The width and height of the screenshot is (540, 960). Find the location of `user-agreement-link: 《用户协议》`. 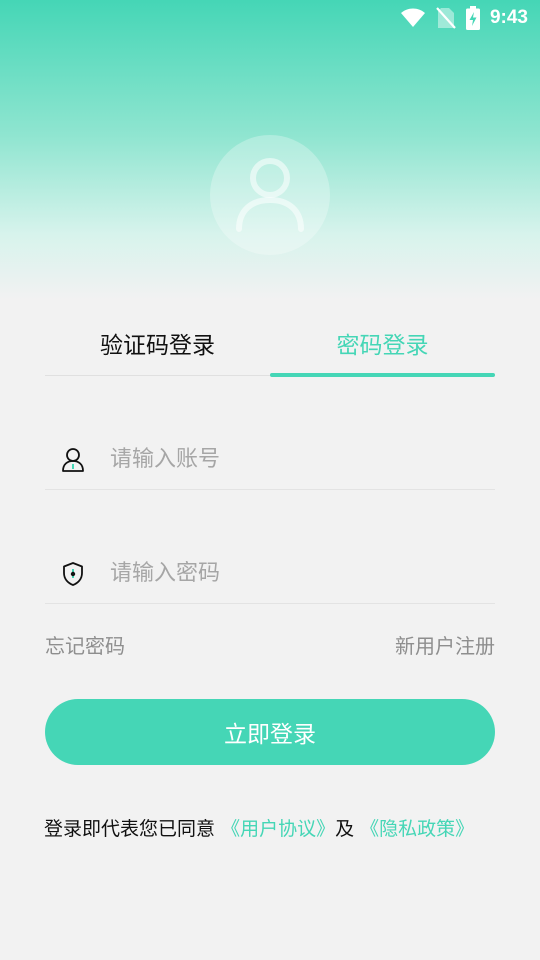

user-agreement-link: 《用户协议》 is located at coordinates (278, 829).